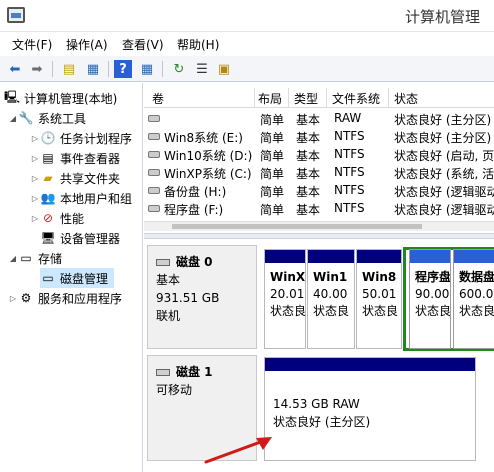 The image size is (494, 472). I want to click on column-header-filesystem: 文件系统, so click(356, 98).